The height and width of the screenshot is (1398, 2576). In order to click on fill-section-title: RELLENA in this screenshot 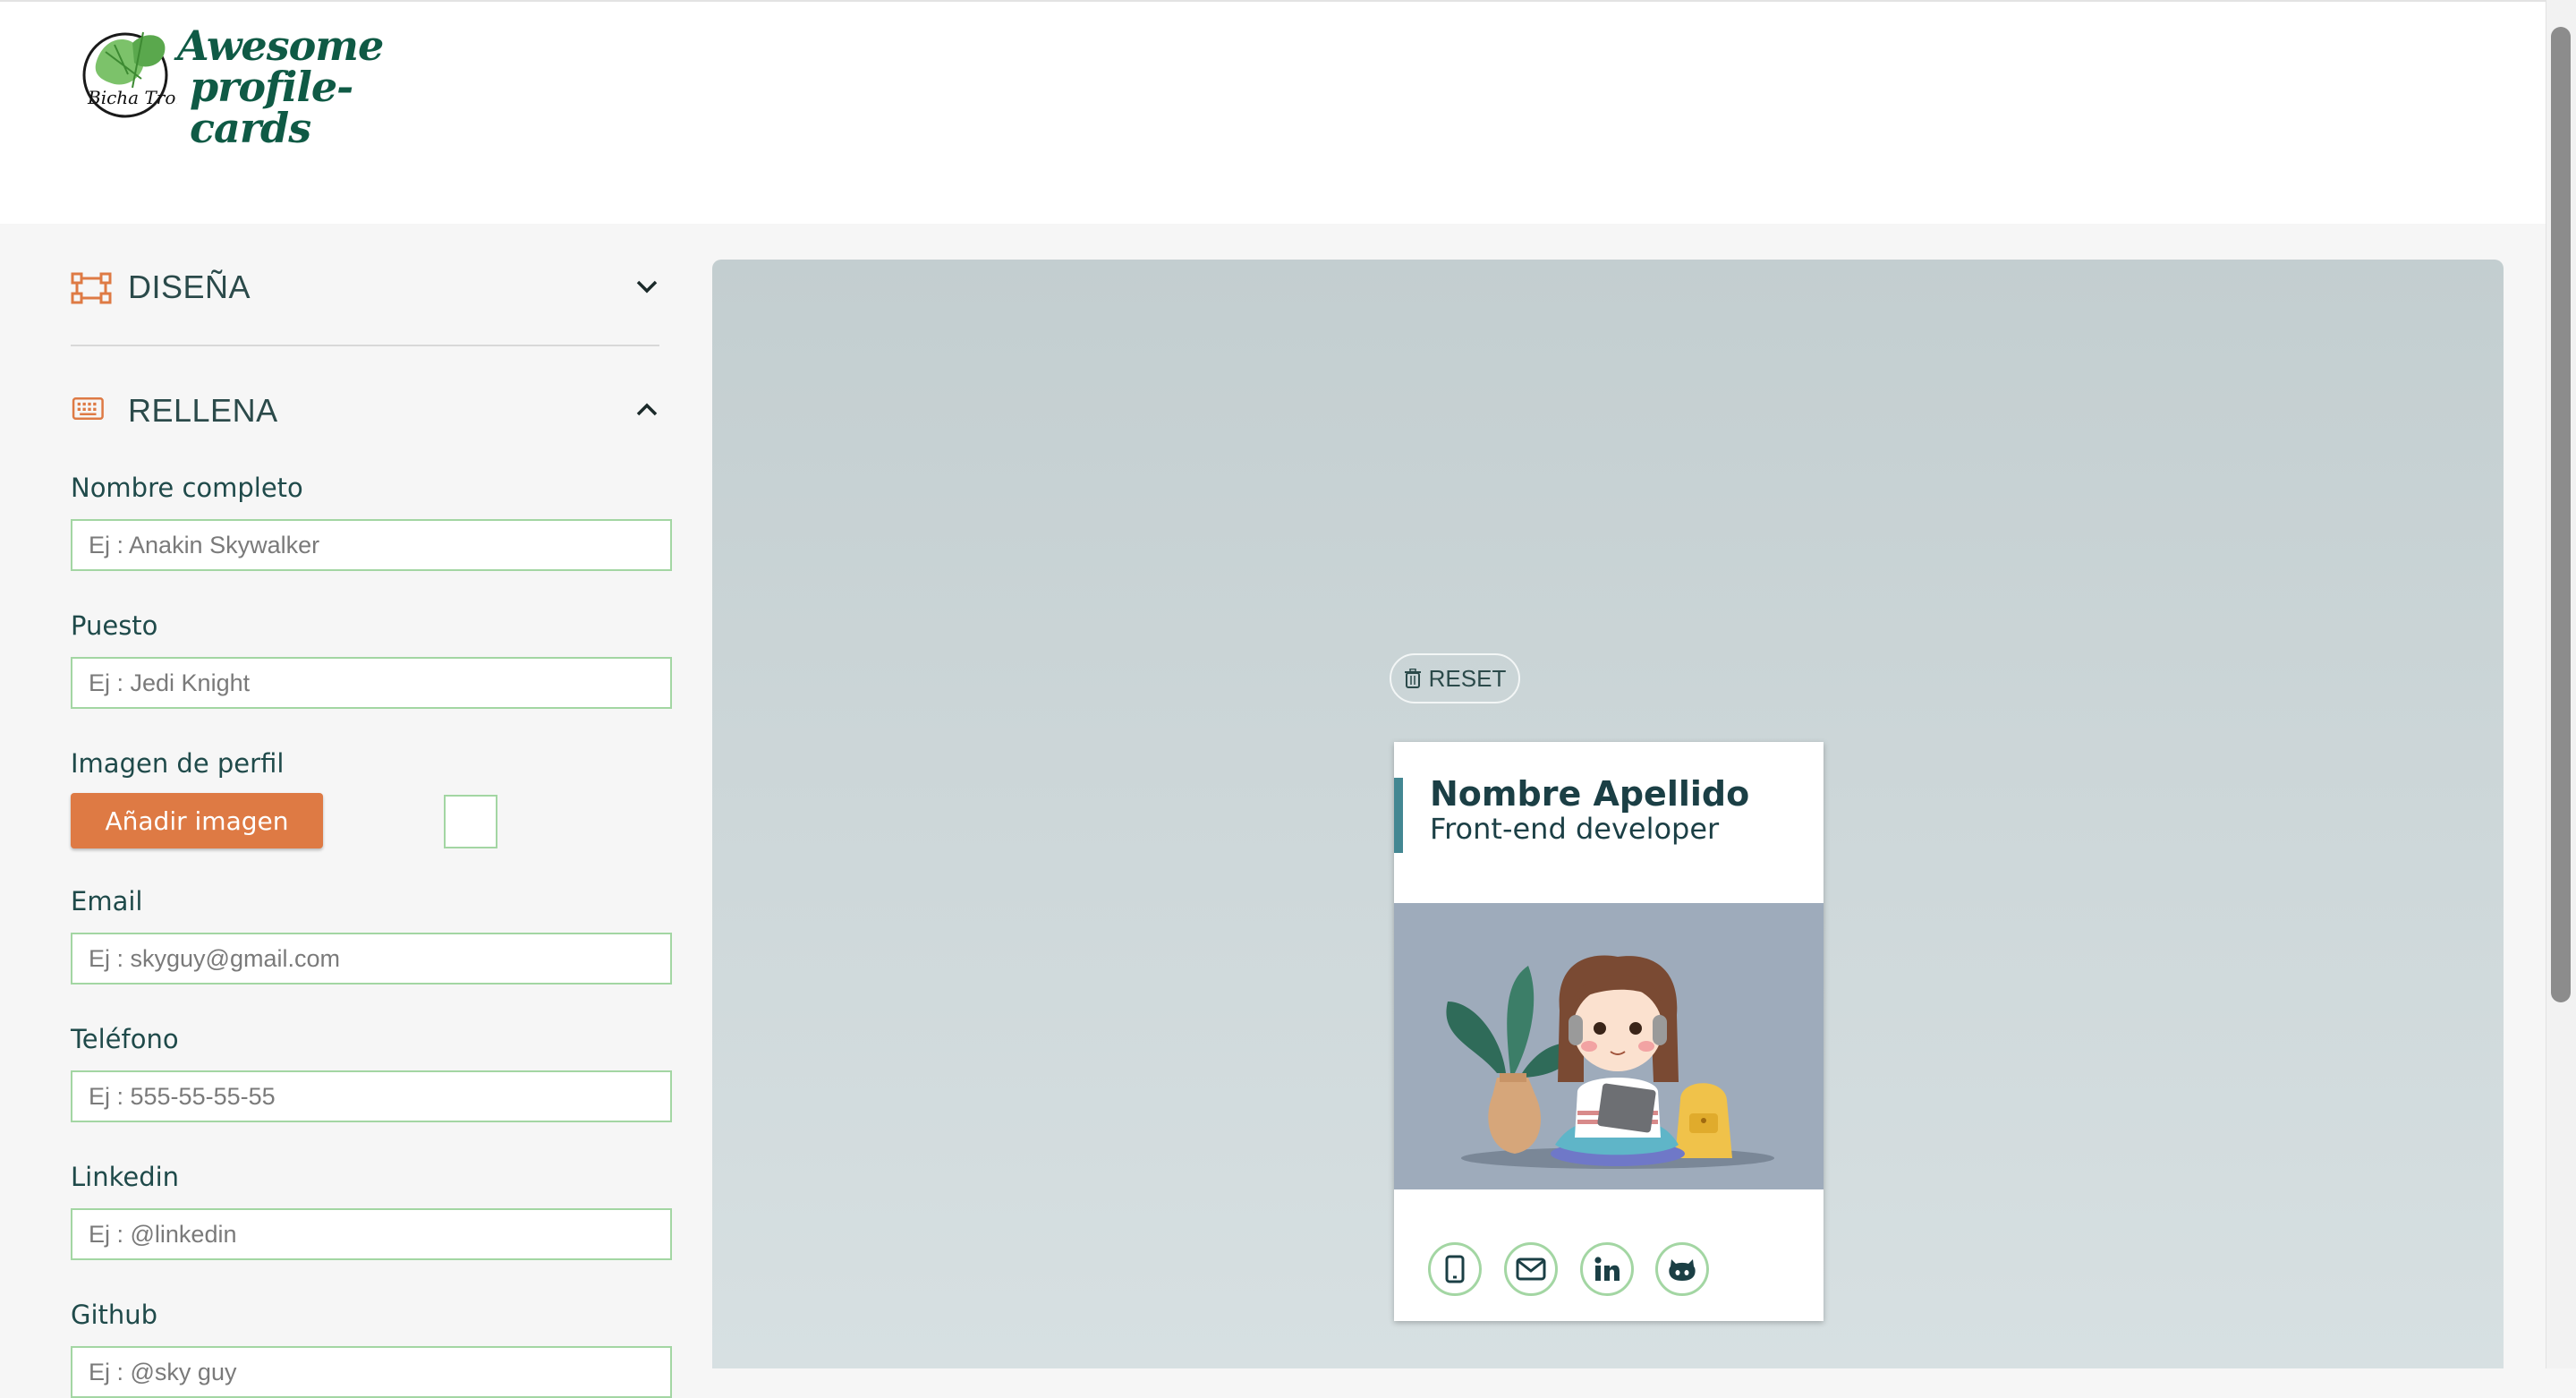, I will do `click(203, 411)`.